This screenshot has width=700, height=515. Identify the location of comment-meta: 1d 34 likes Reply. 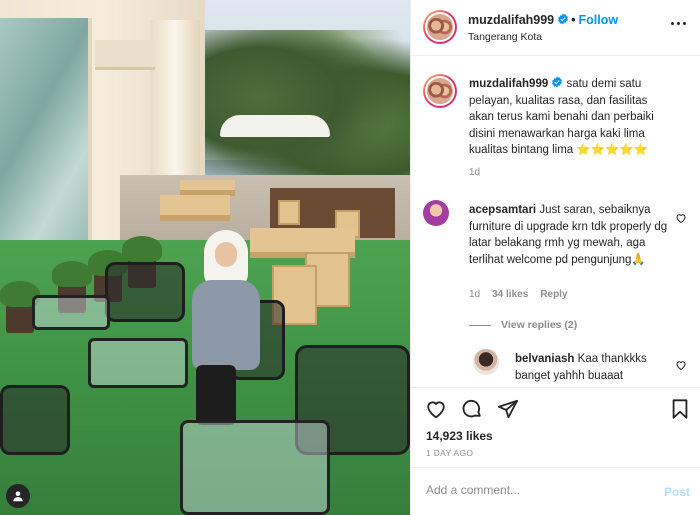
(518, 294).